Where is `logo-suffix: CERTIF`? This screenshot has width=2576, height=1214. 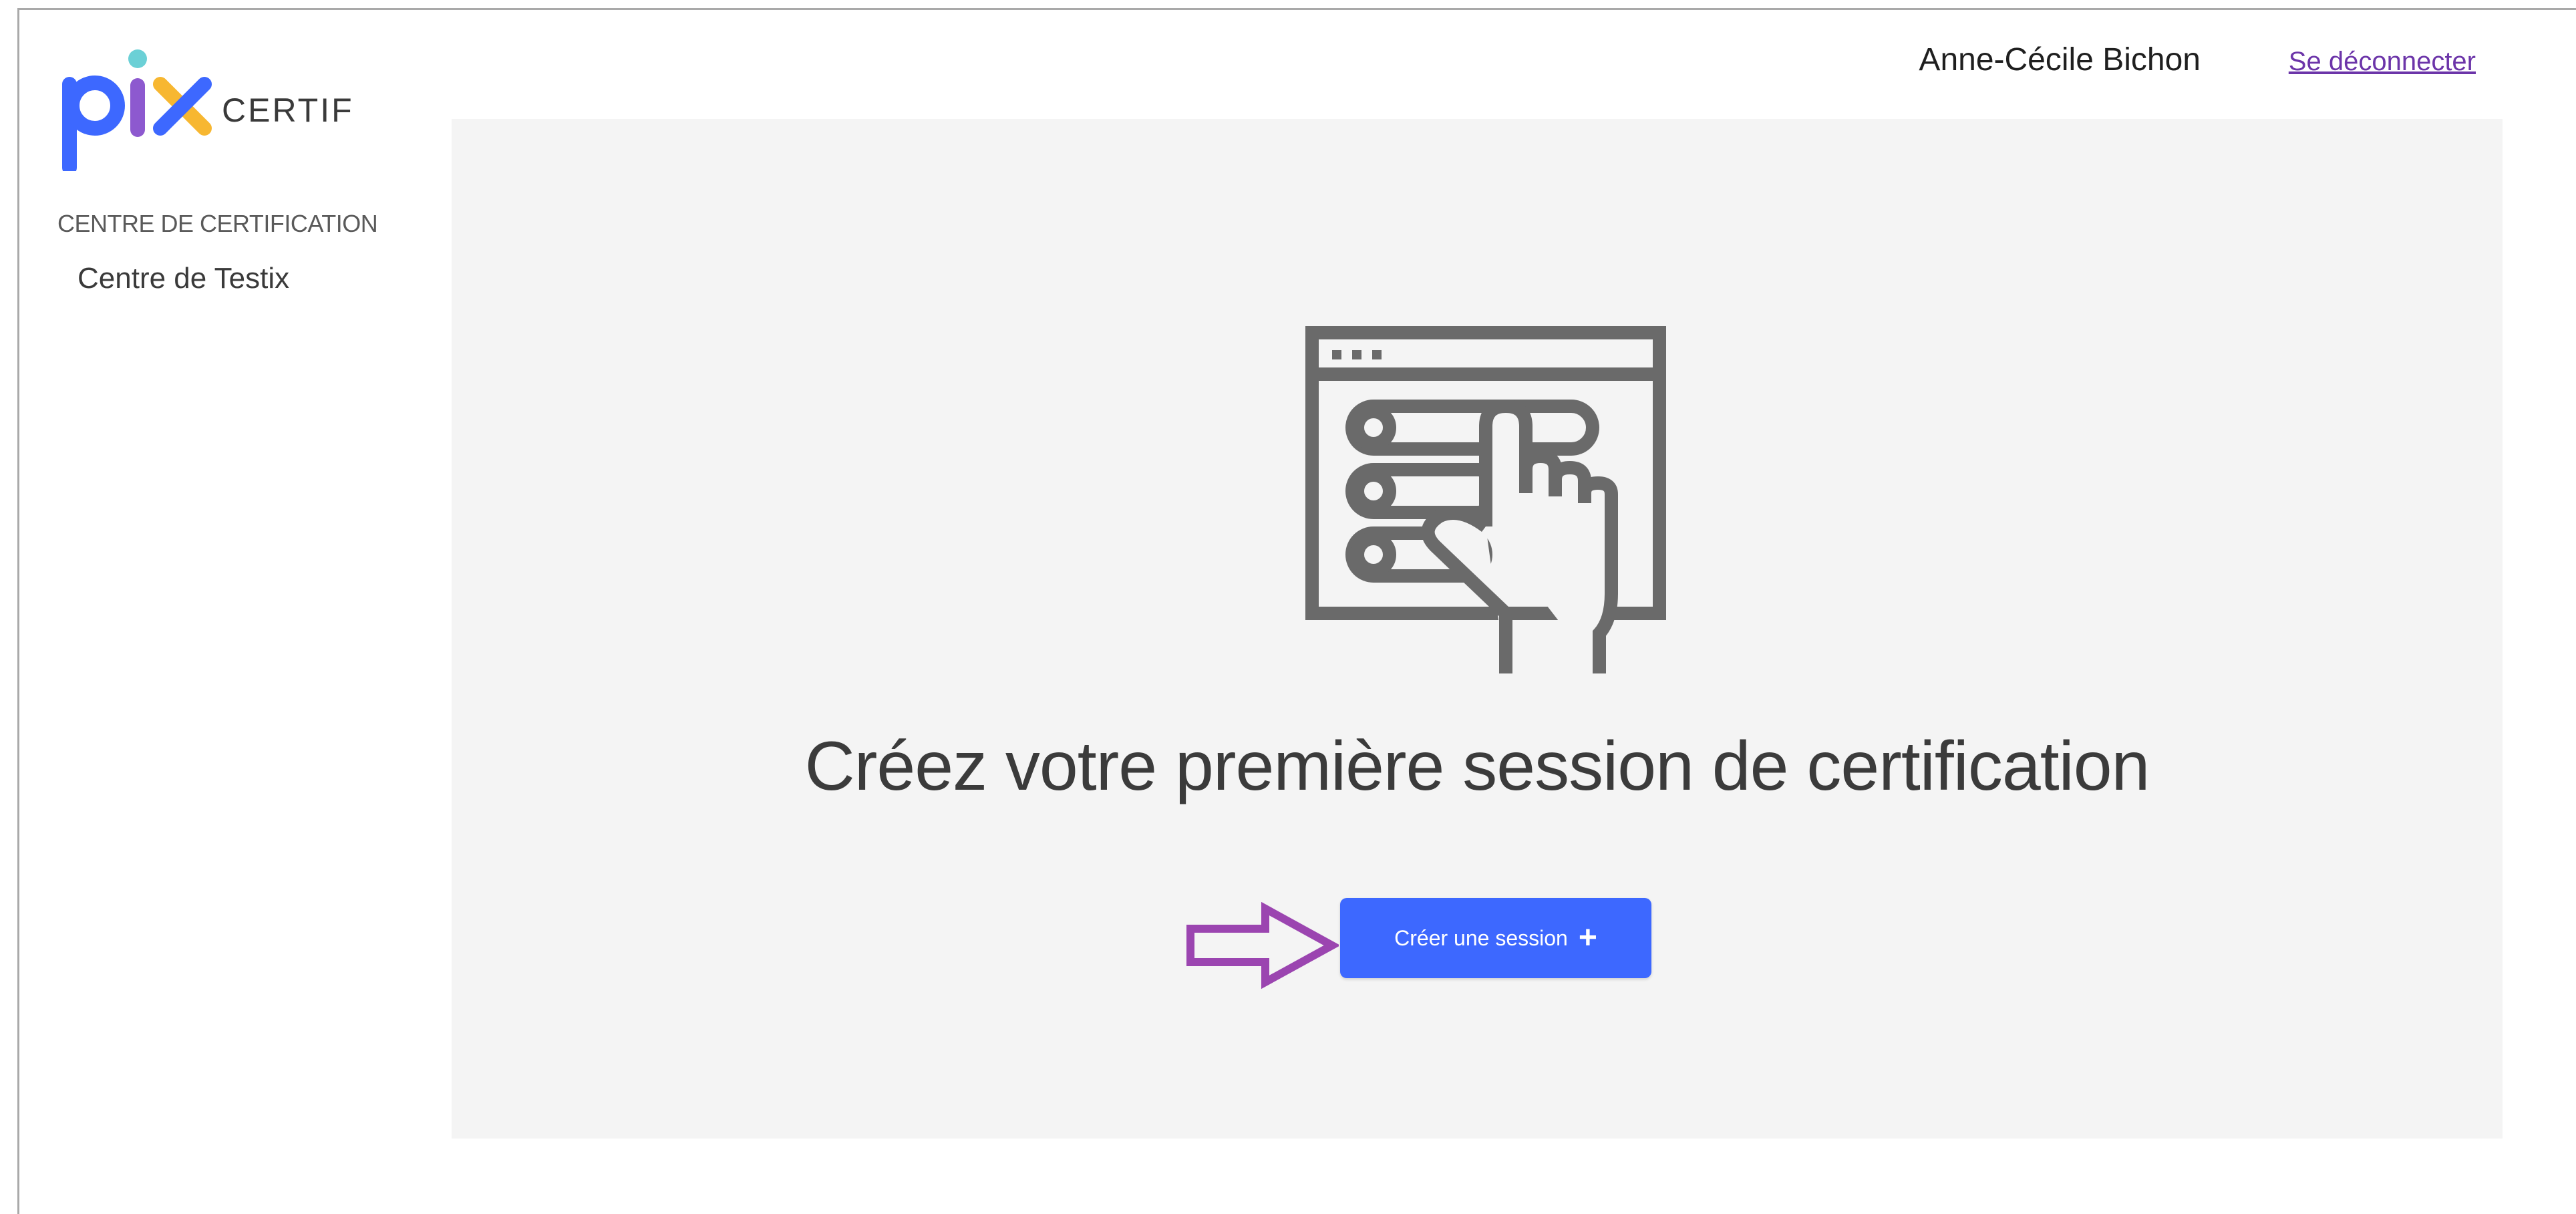 logo-suffix: CERTIF is located at coordinates (288, 110).